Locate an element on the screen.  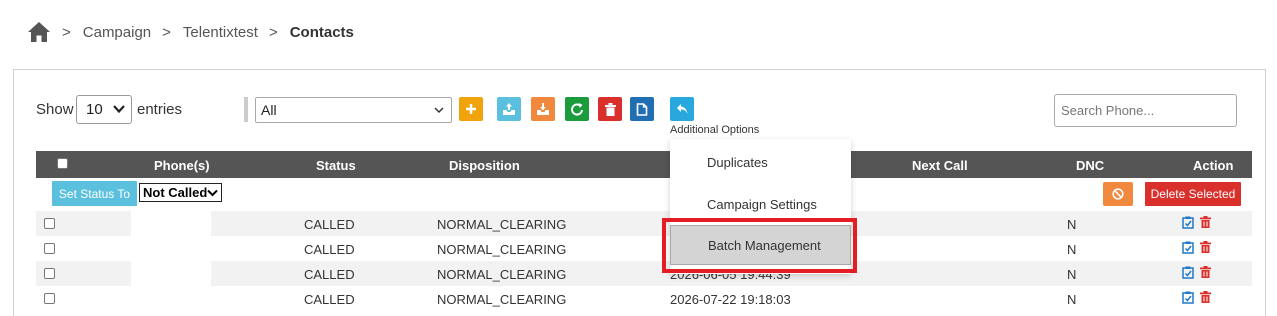
add-button is located at coordinates (471, 109).